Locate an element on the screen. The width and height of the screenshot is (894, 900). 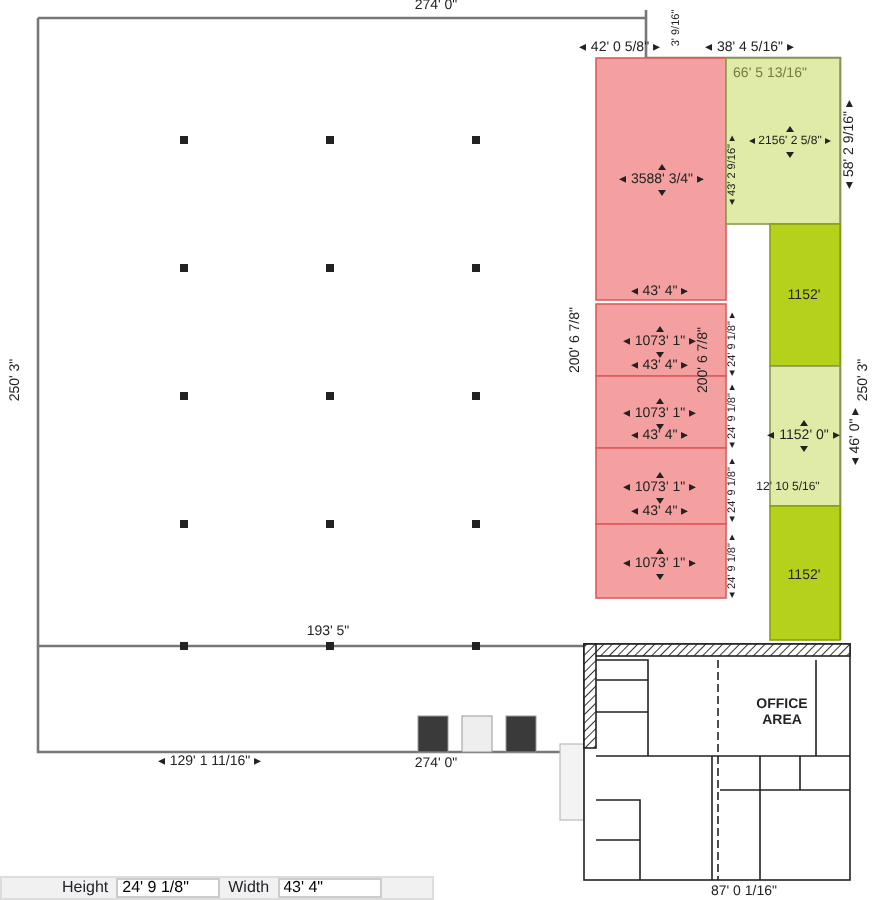
input-field: 43' 4" is located at coordinates (329, 888).